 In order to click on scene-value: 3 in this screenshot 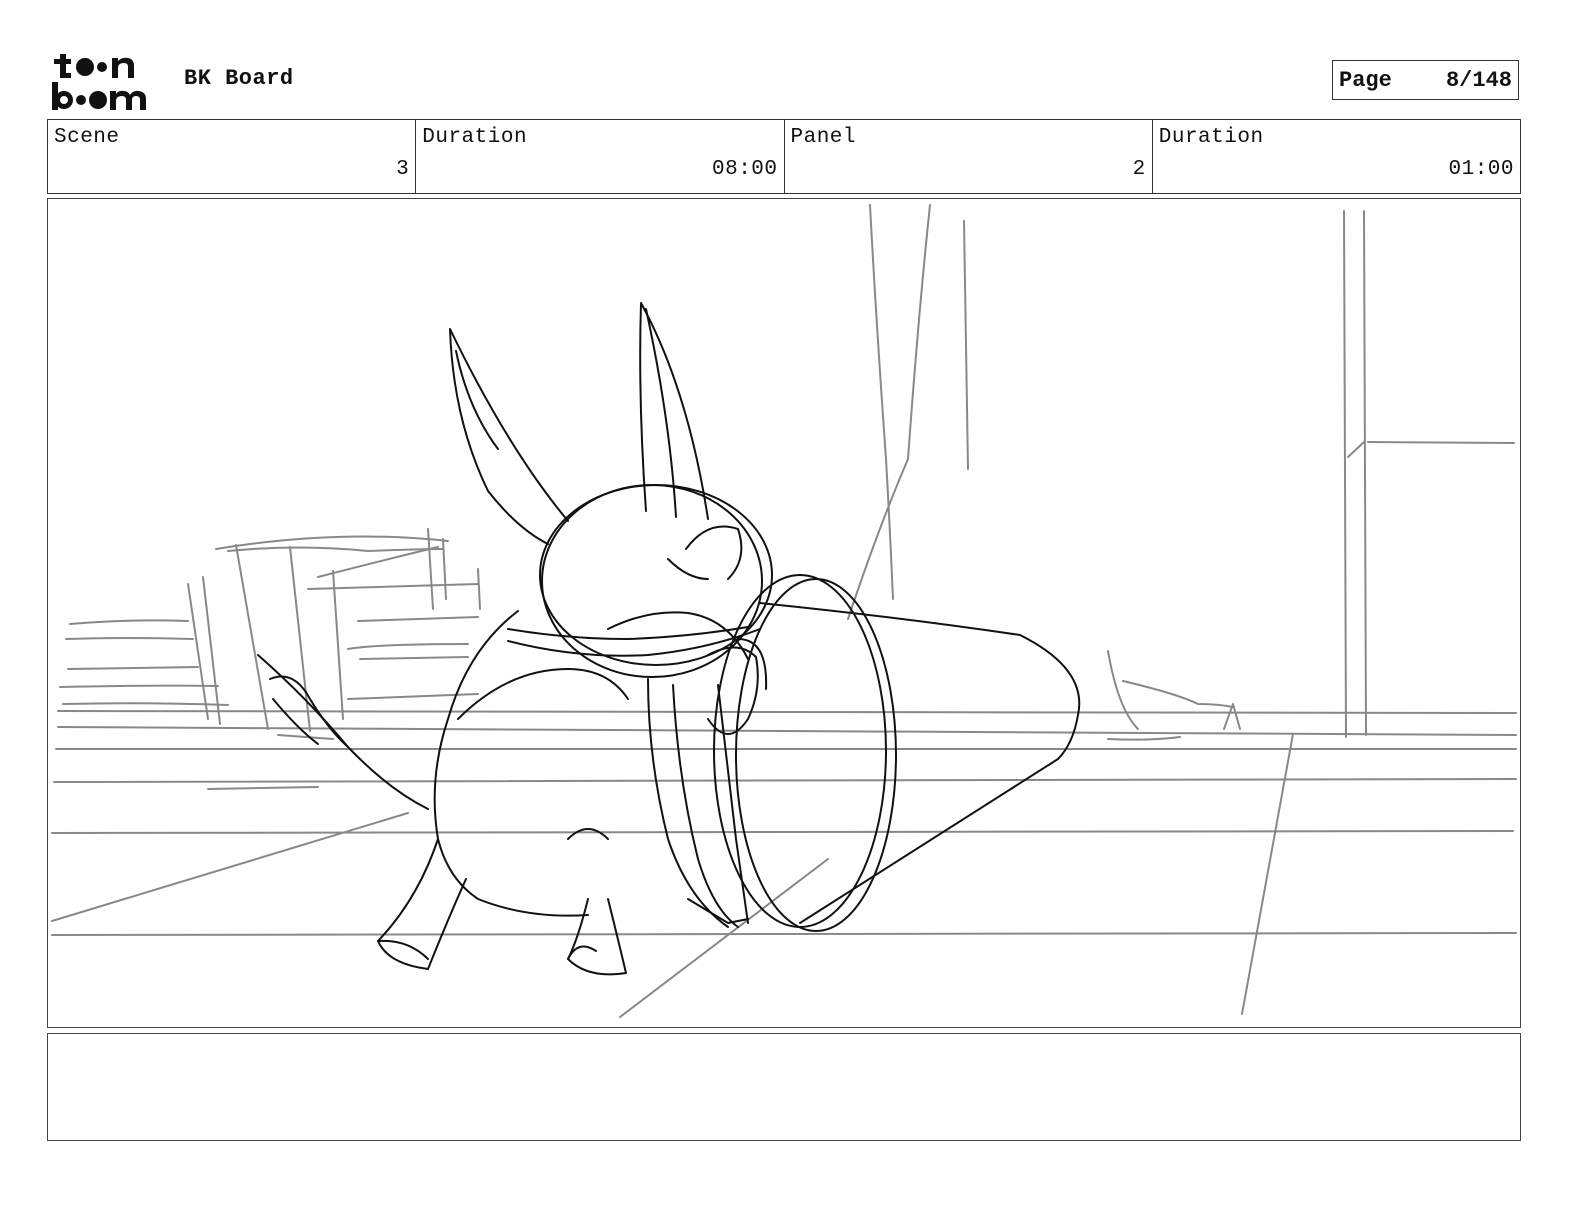, I will do `click(403, 169)`.